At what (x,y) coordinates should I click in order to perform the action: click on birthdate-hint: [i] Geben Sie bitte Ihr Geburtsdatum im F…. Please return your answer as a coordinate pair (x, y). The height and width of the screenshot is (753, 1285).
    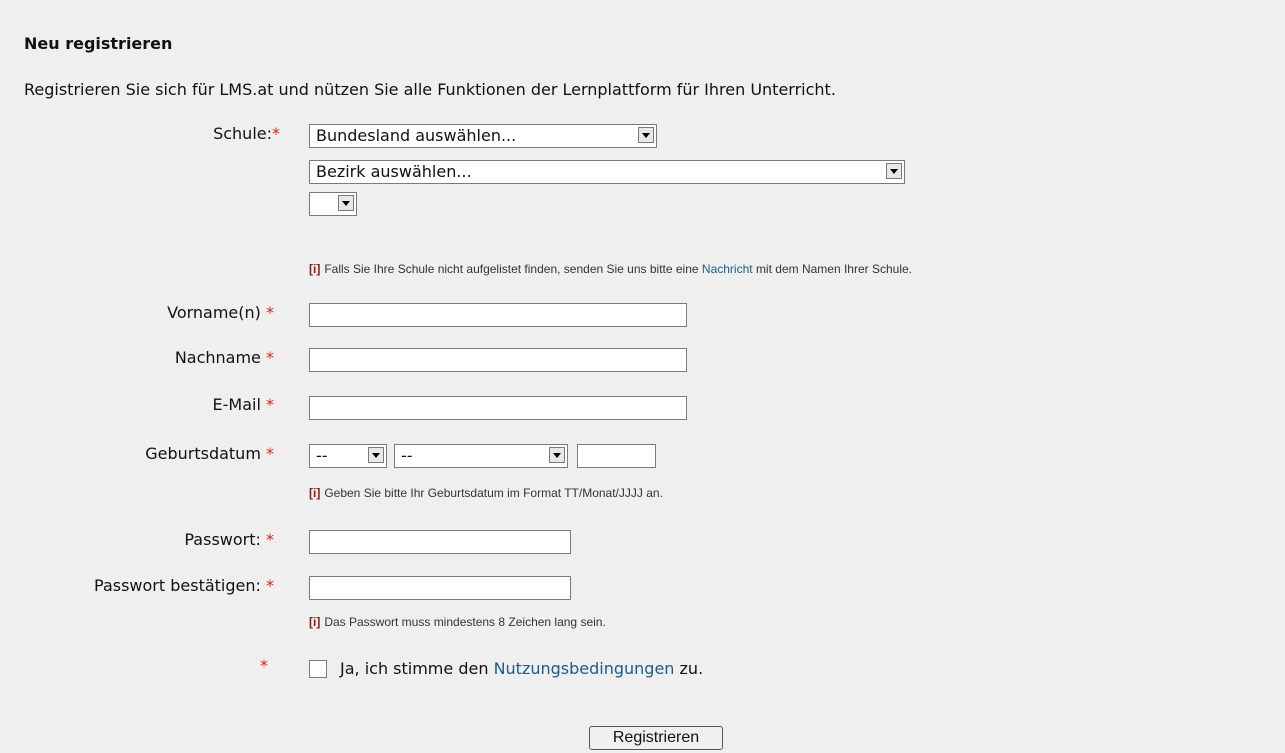
    Looking at the image, I should click on (486, 493).